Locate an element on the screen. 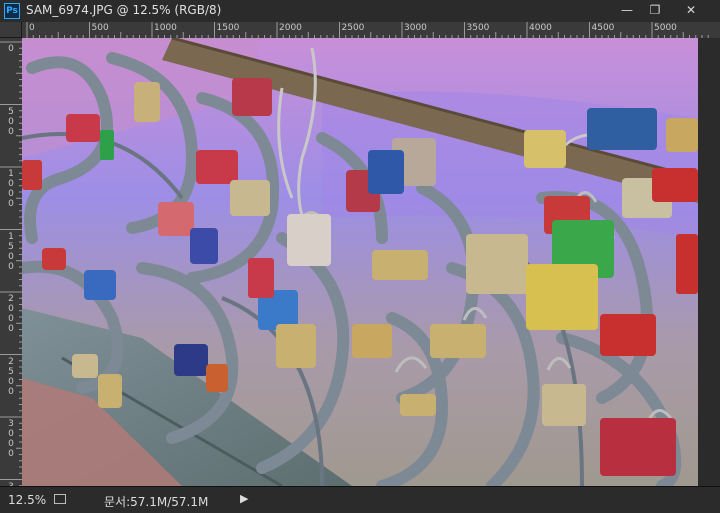  horizontal-ruler-label: 2000 is located at coordinates (290, 28).